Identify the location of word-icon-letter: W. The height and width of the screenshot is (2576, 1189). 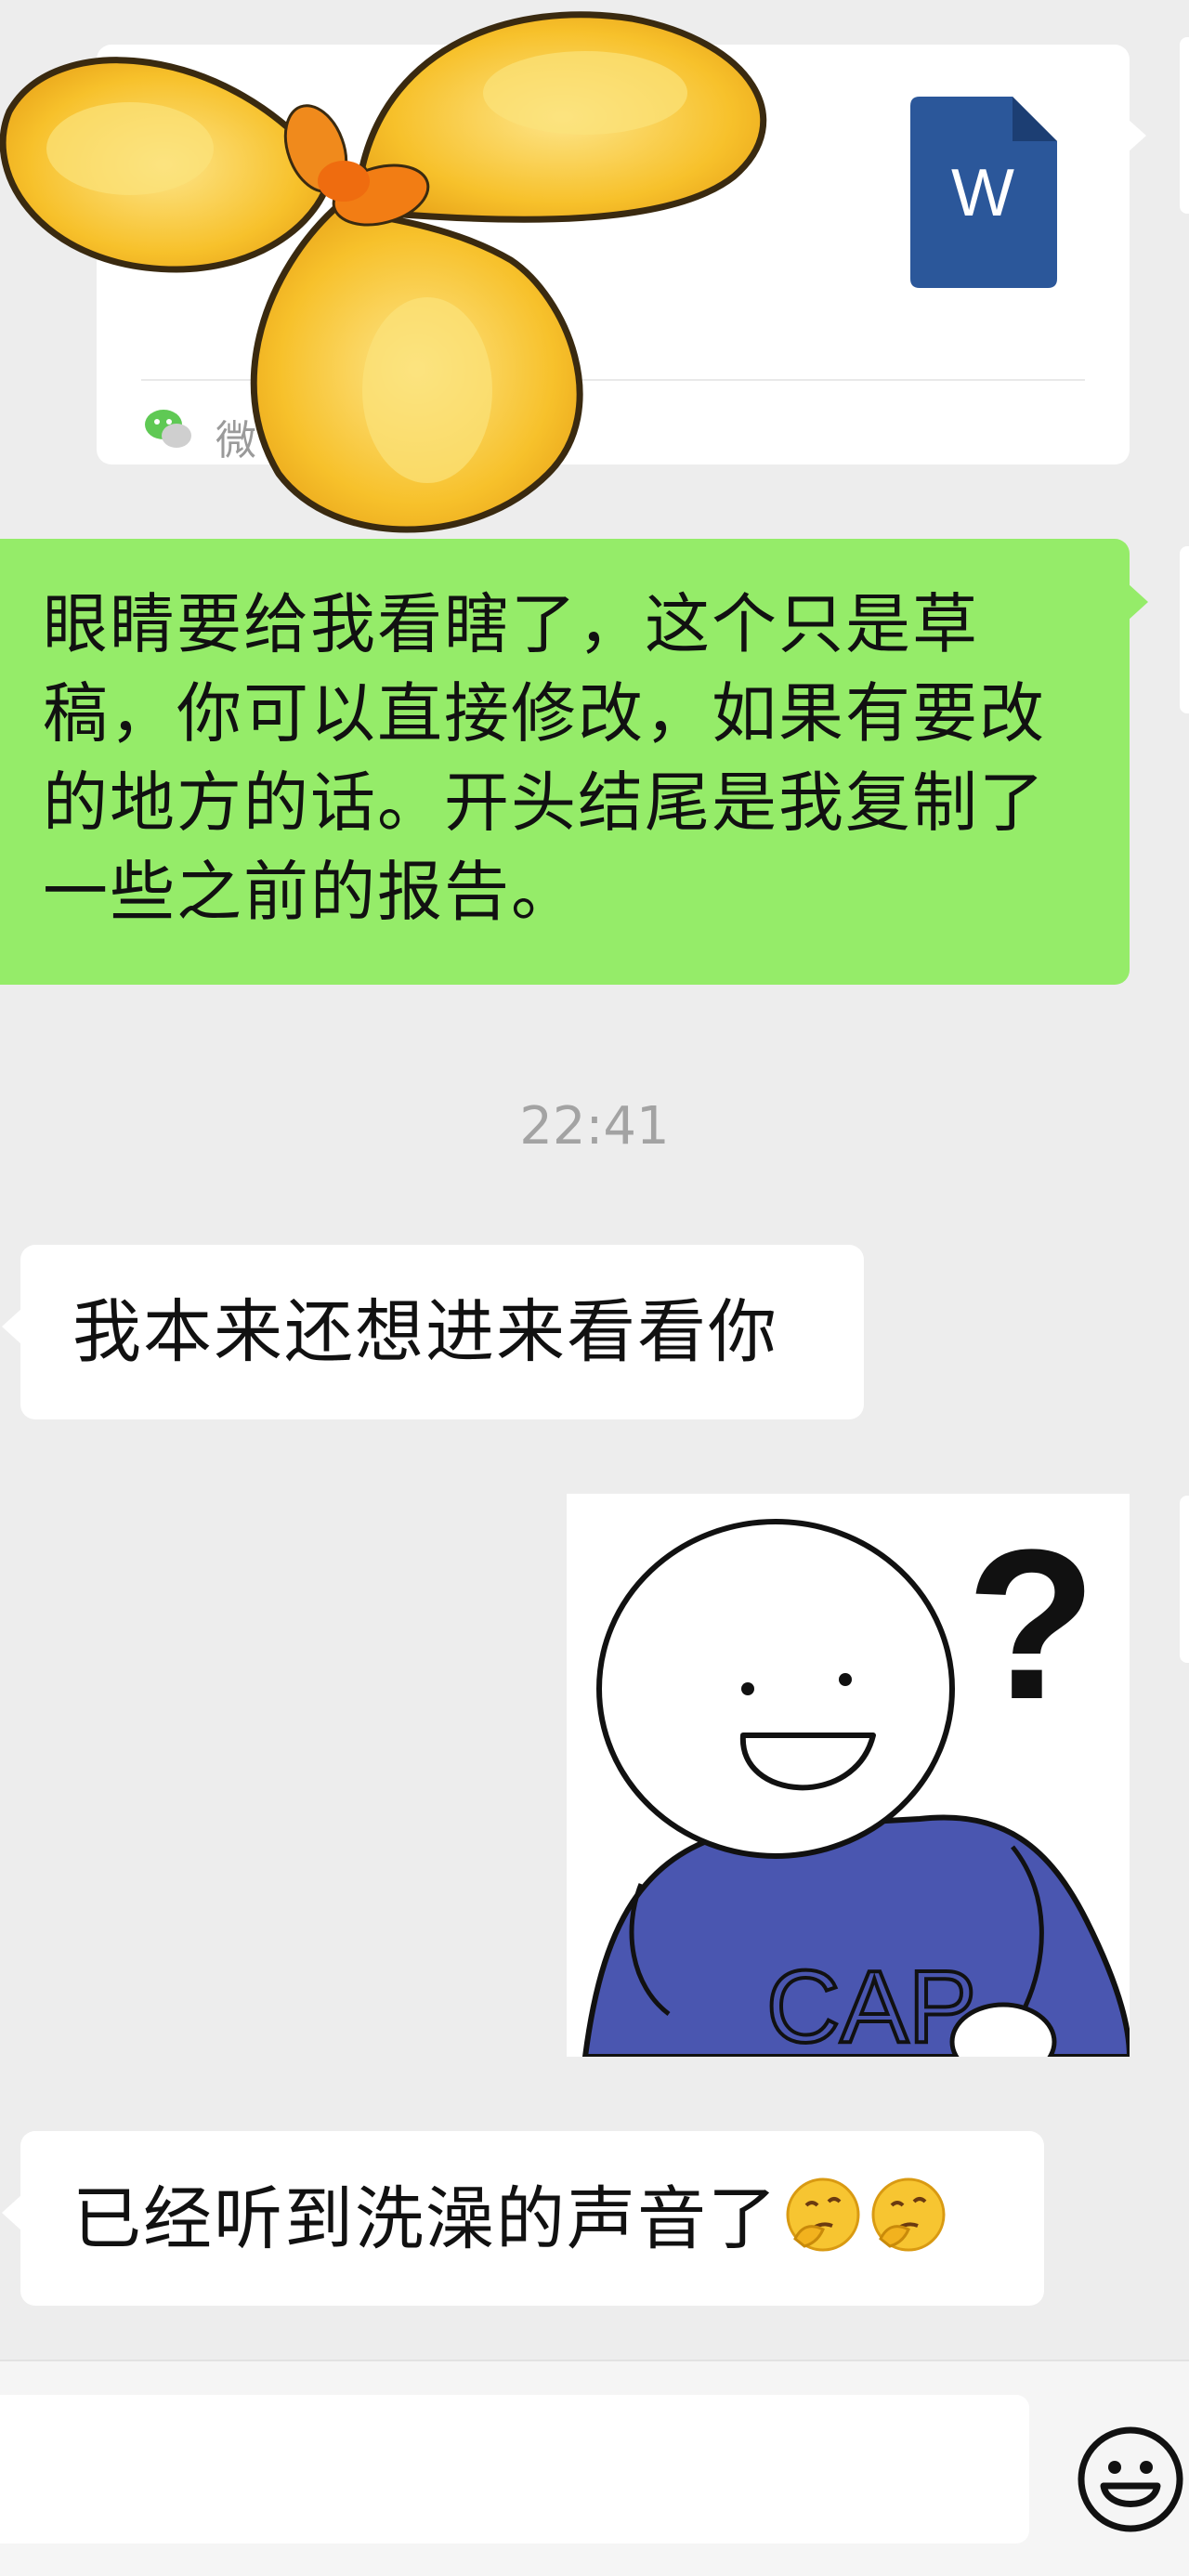
(983, 193).